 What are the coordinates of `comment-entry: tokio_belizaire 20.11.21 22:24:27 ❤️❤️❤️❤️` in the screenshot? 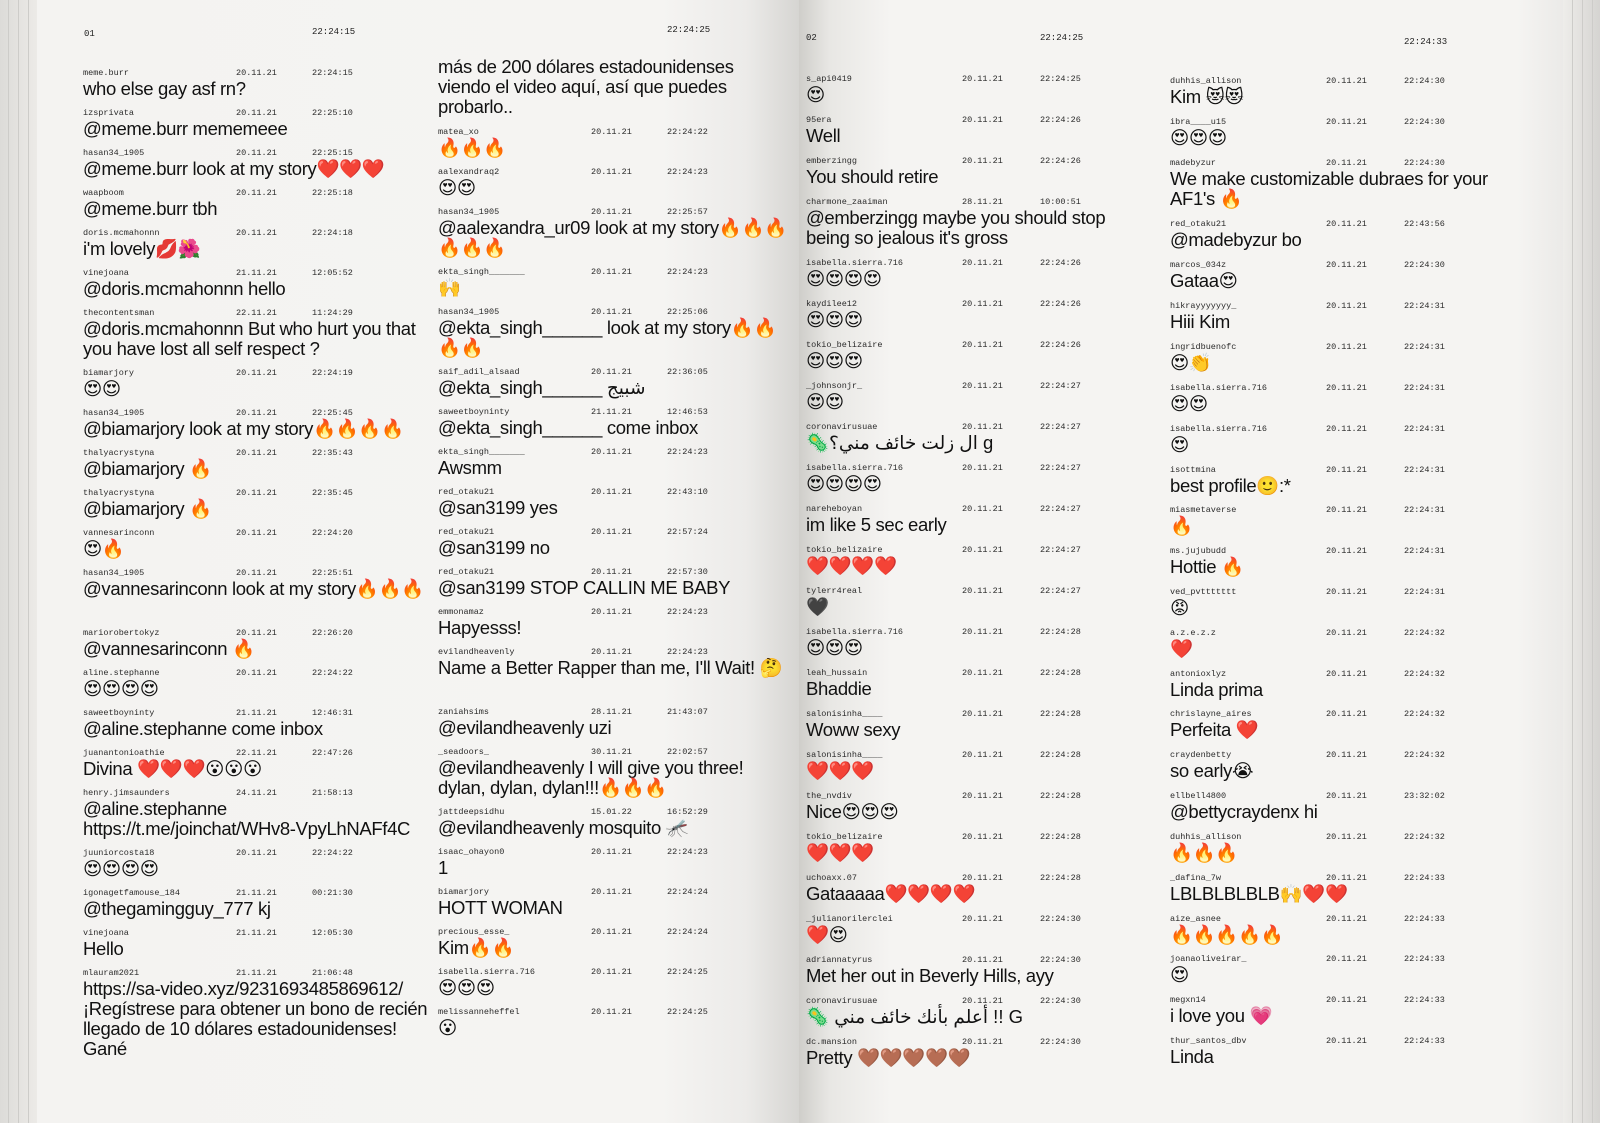 It's located at (976, 560).